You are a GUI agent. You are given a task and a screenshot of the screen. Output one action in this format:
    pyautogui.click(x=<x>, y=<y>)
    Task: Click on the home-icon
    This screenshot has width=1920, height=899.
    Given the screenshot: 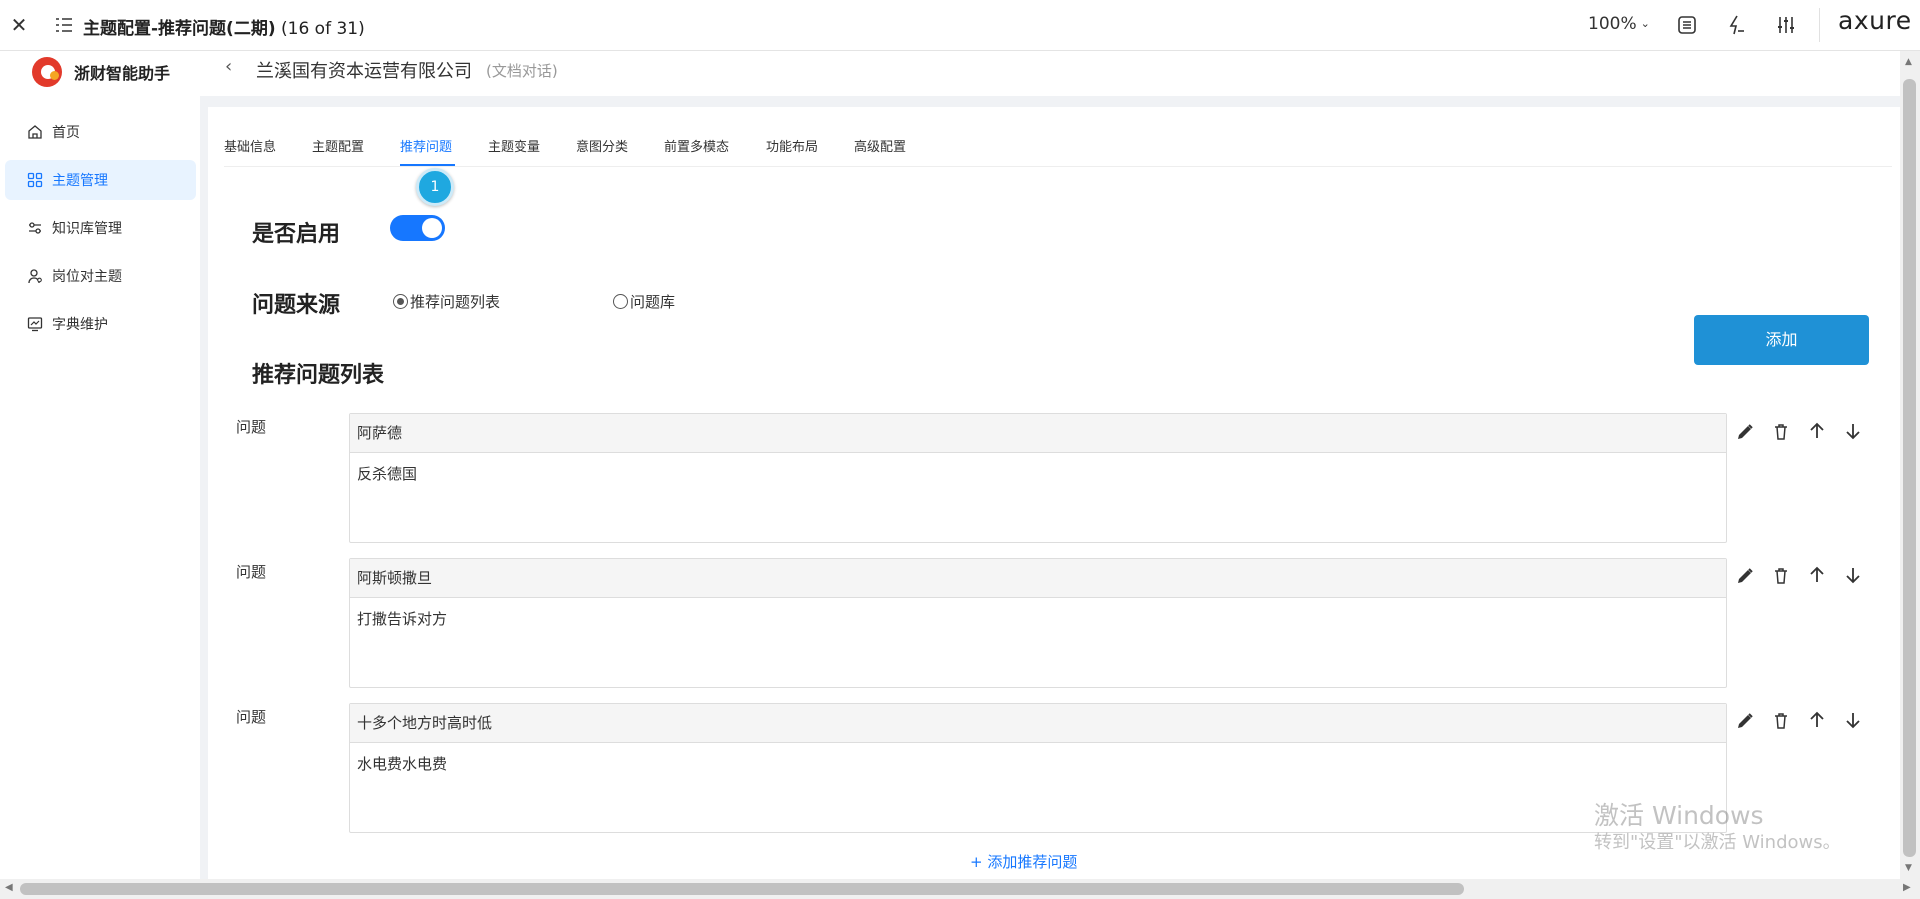 What is the action you would take?
    pyautogui.click(x=35, y=132)
    